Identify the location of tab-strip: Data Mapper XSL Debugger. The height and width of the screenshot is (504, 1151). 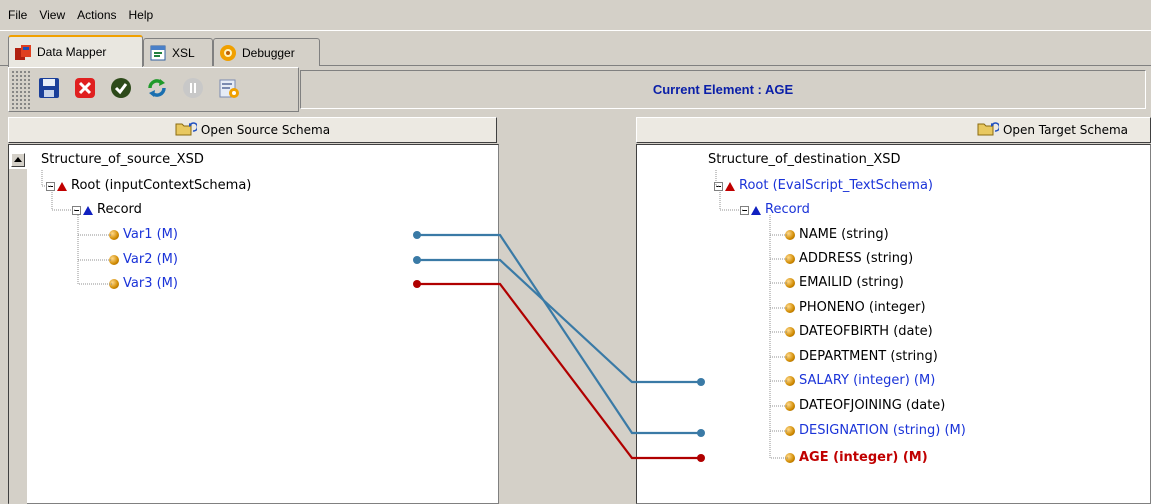
(575, 49).